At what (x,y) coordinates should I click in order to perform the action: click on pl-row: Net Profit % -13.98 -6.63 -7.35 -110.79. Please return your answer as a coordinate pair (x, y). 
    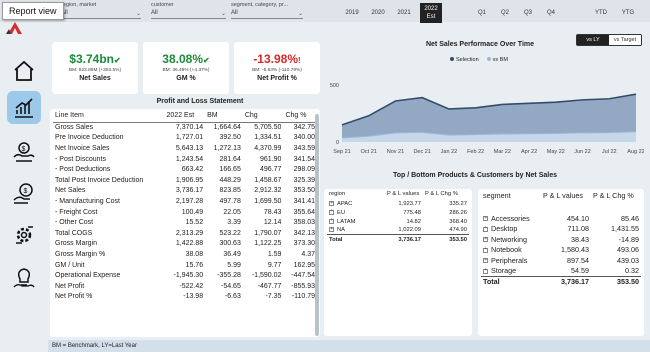
    Looking at the image, I should click on (185, 297).